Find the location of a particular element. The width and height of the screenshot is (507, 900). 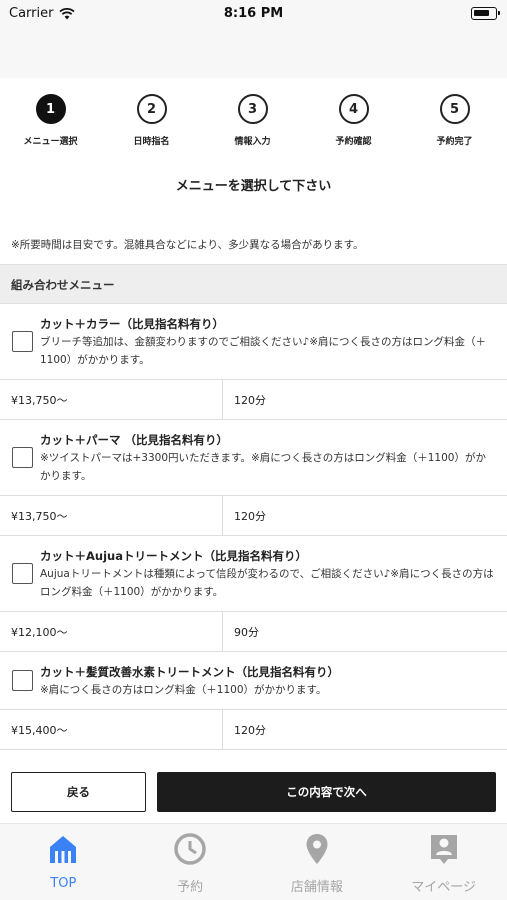

tab-label: 予約 is located at coordinates (190, 887).